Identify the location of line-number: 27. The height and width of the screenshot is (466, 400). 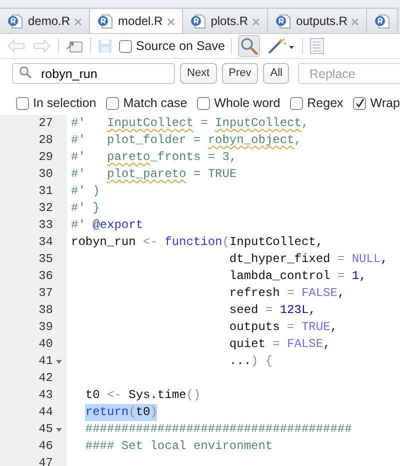
(45, 123).